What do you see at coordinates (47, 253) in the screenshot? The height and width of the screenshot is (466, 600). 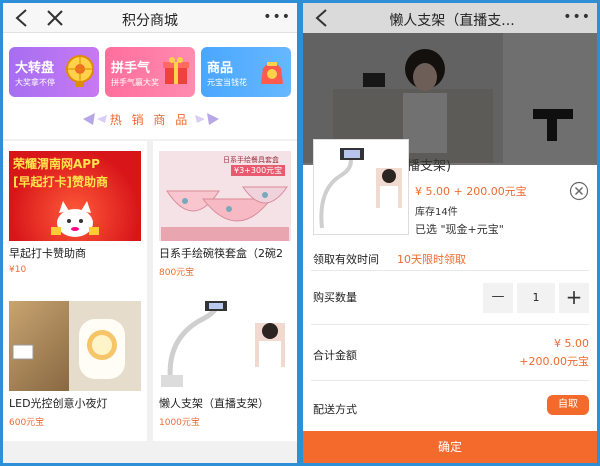 I see `product-name: 早起打卡赞助商` at bounding box center [47, 253].